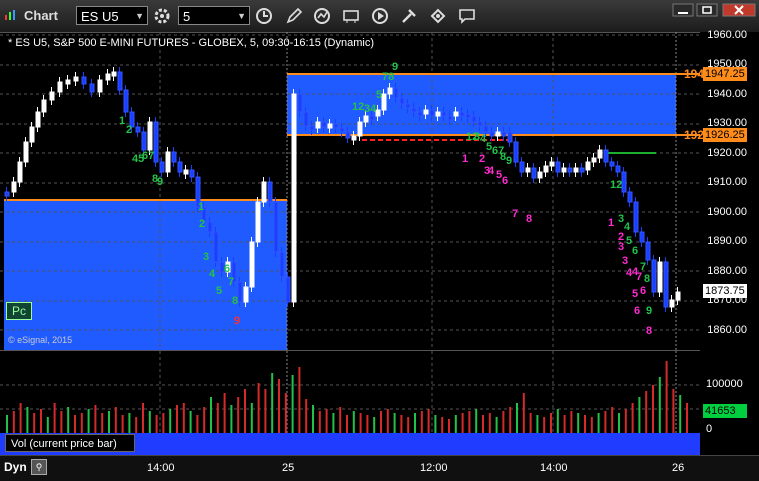 Image resolution: width=759 pixels, height=481 pixels. Describe the element at coordinates (322, 16) in the screenshot. I see `refresh-icon` at that location.